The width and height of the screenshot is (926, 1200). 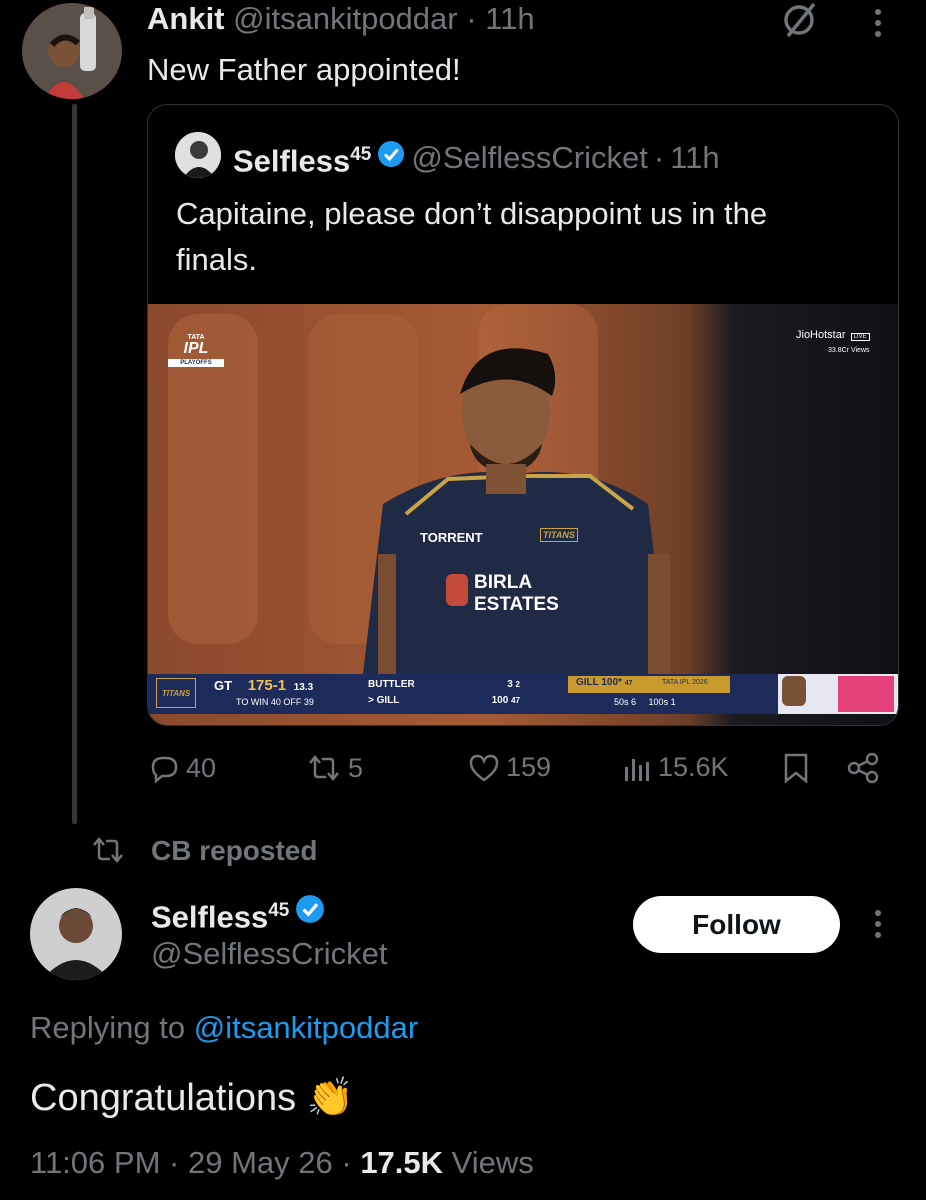 I want to click on reply-count: 40, so click(x=201, y=767).